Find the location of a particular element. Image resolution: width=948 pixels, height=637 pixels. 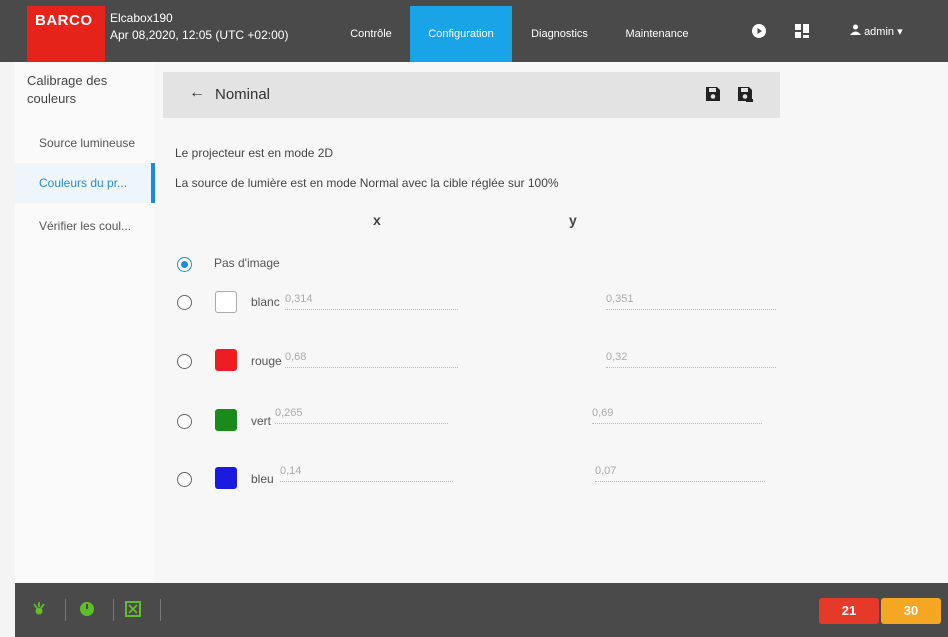

sidebar-item-source-lumineuse: Source lumineuse is located at coordinates (85, 143).